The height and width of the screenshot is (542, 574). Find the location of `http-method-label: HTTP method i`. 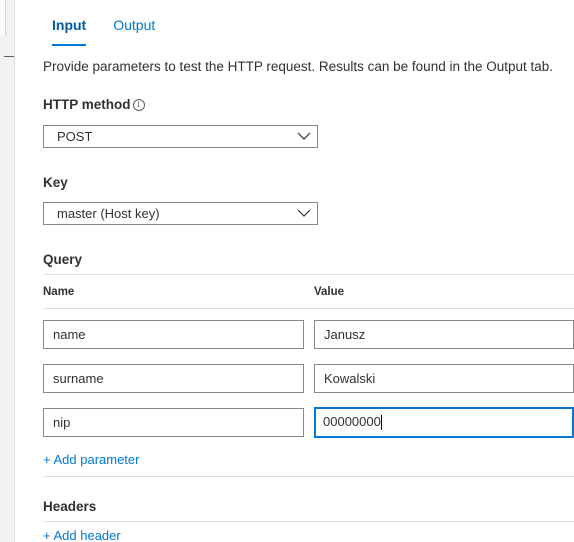

http-method-label: HTTP method i is located at coordinates (94, 104).